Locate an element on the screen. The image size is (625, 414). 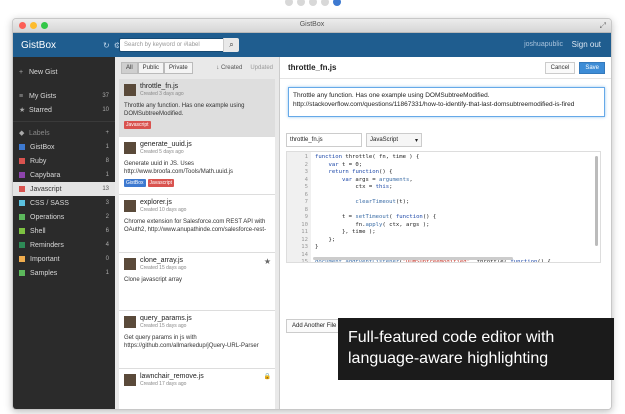
chevron-down-icon: ▾ is located at coordinates (416, 141).